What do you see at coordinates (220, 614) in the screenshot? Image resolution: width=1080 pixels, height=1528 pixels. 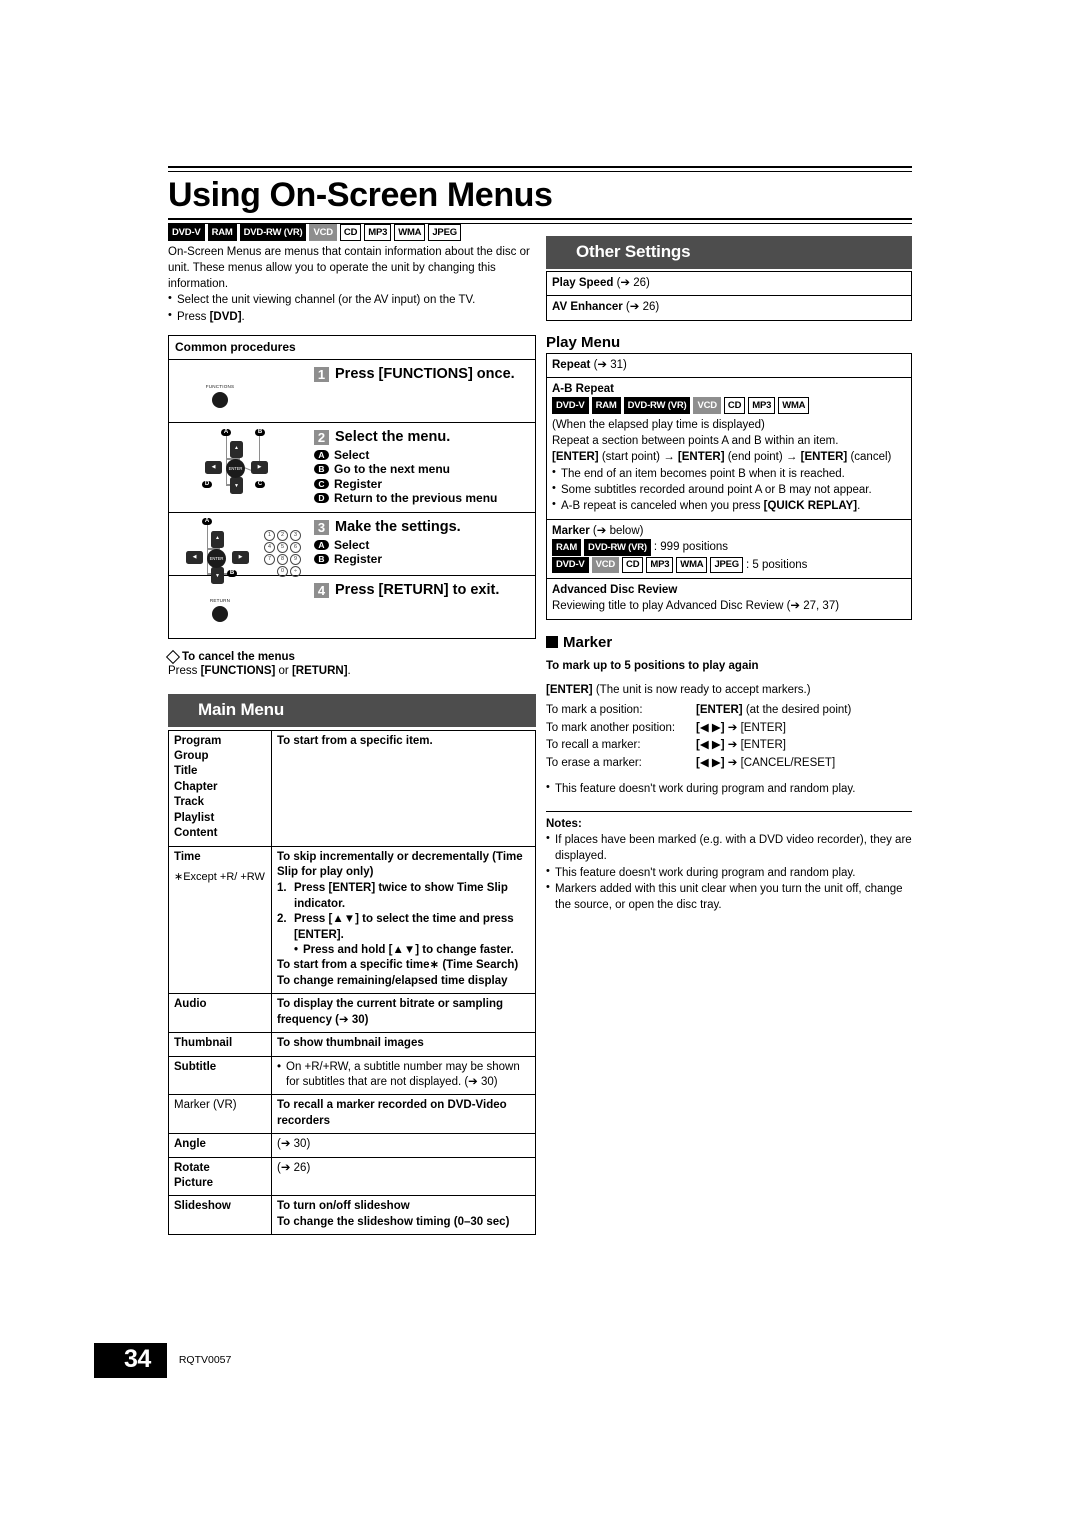 I see `return-button-icon` at bounding box center [220, 614].